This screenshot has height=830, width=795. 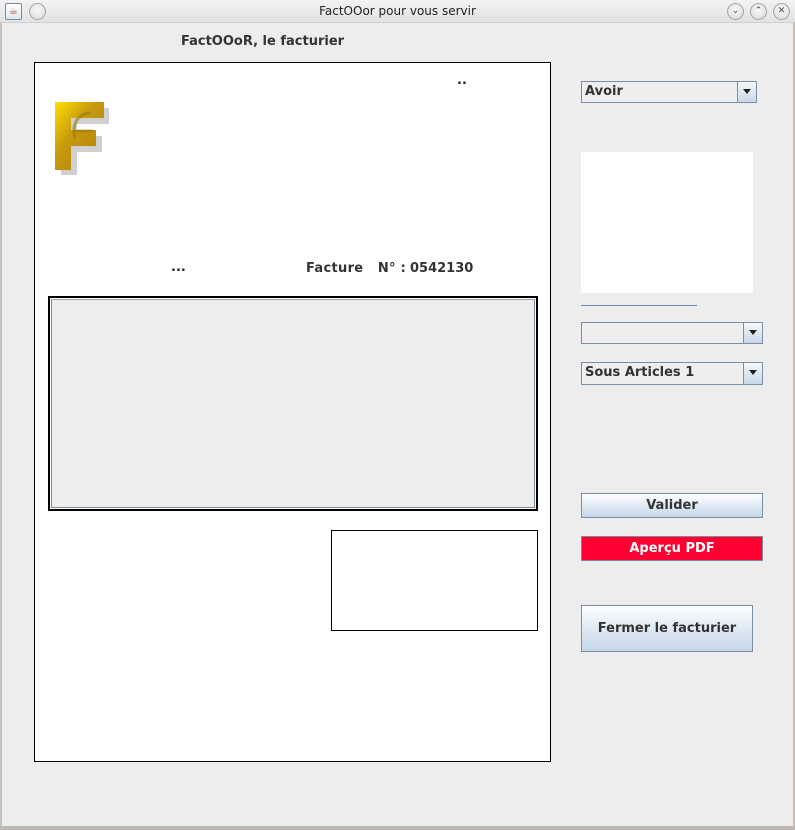 I want to click on document-type-value: Avoir, so click(x=604, y=91).